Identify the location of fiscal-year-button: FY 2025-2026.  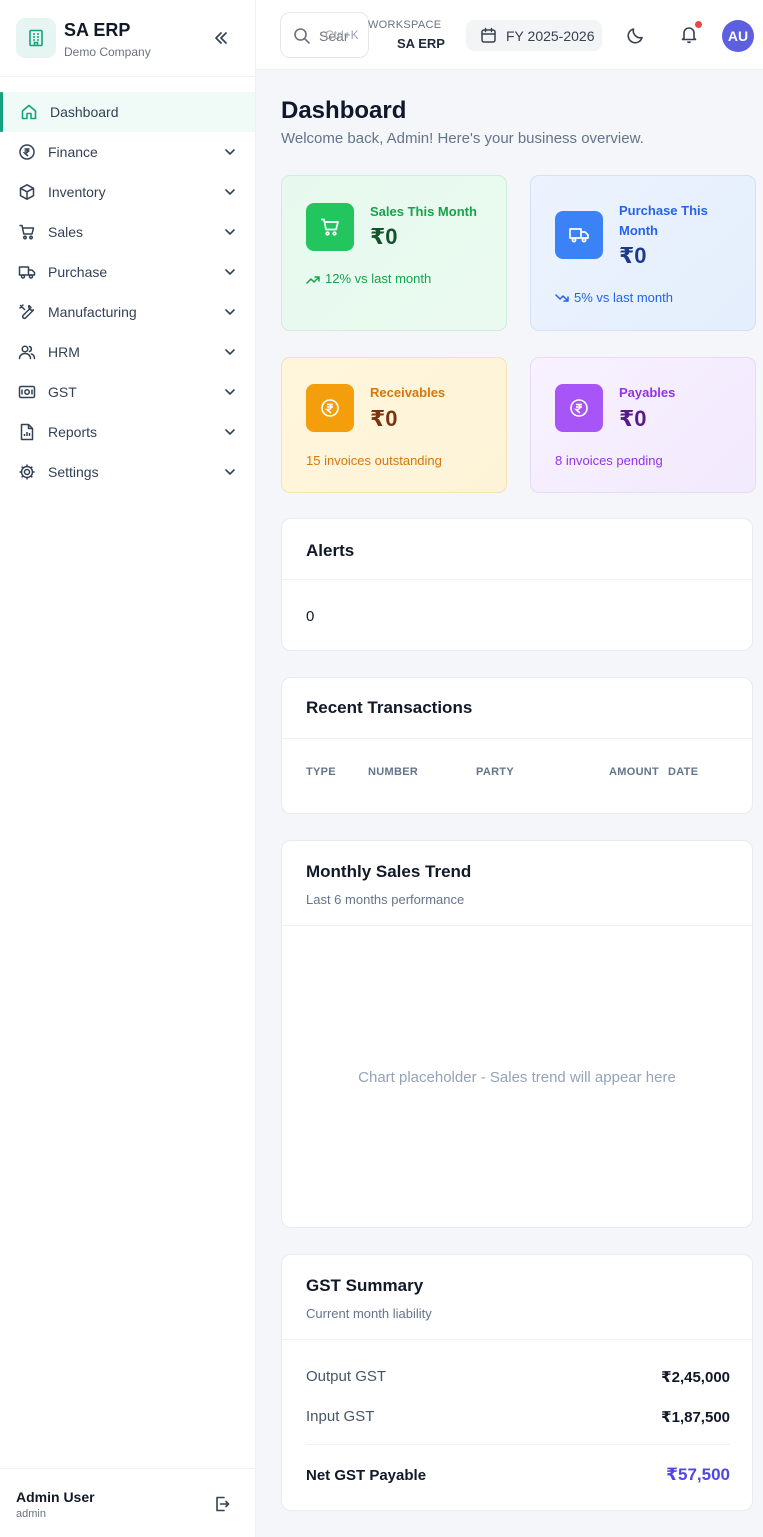
(534, 35).